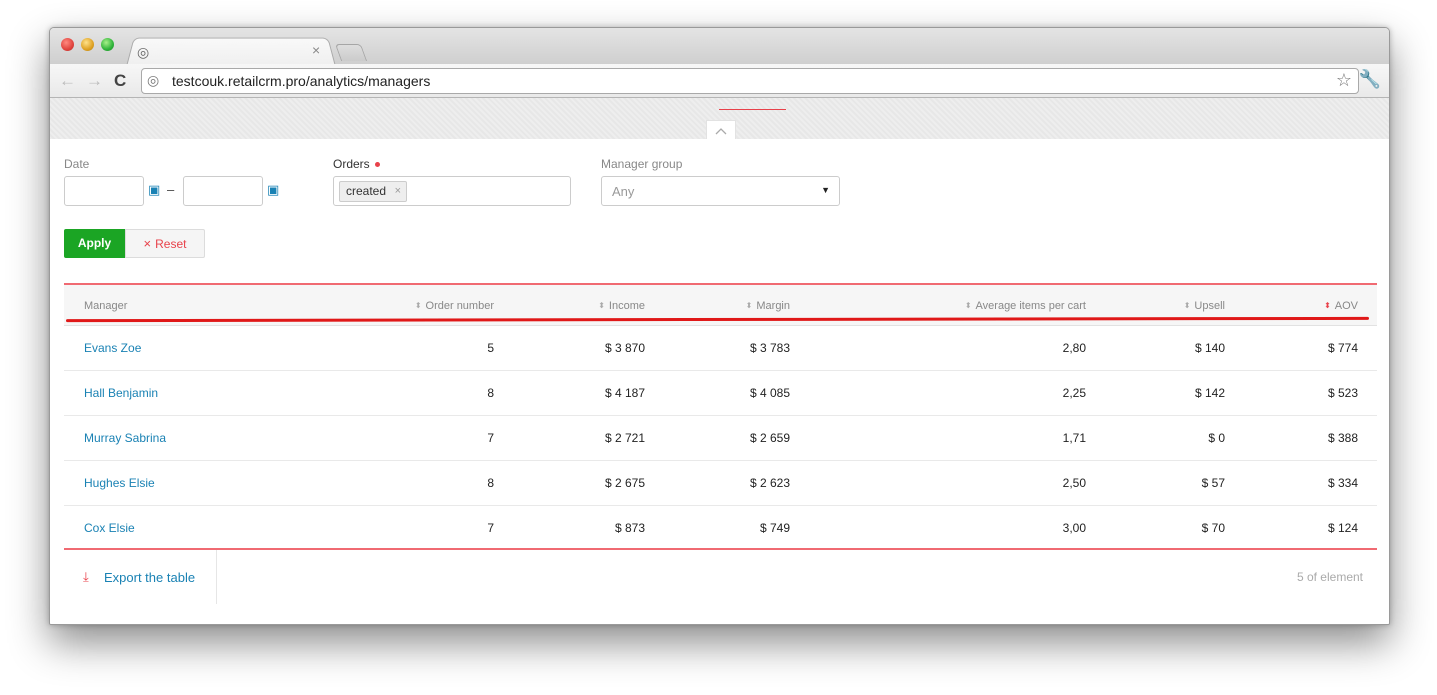  What do you see at coordinates (1213, 483) in the screenshot?
I see `upsell-cell: $ 57` at bounding box center [1213, 483].